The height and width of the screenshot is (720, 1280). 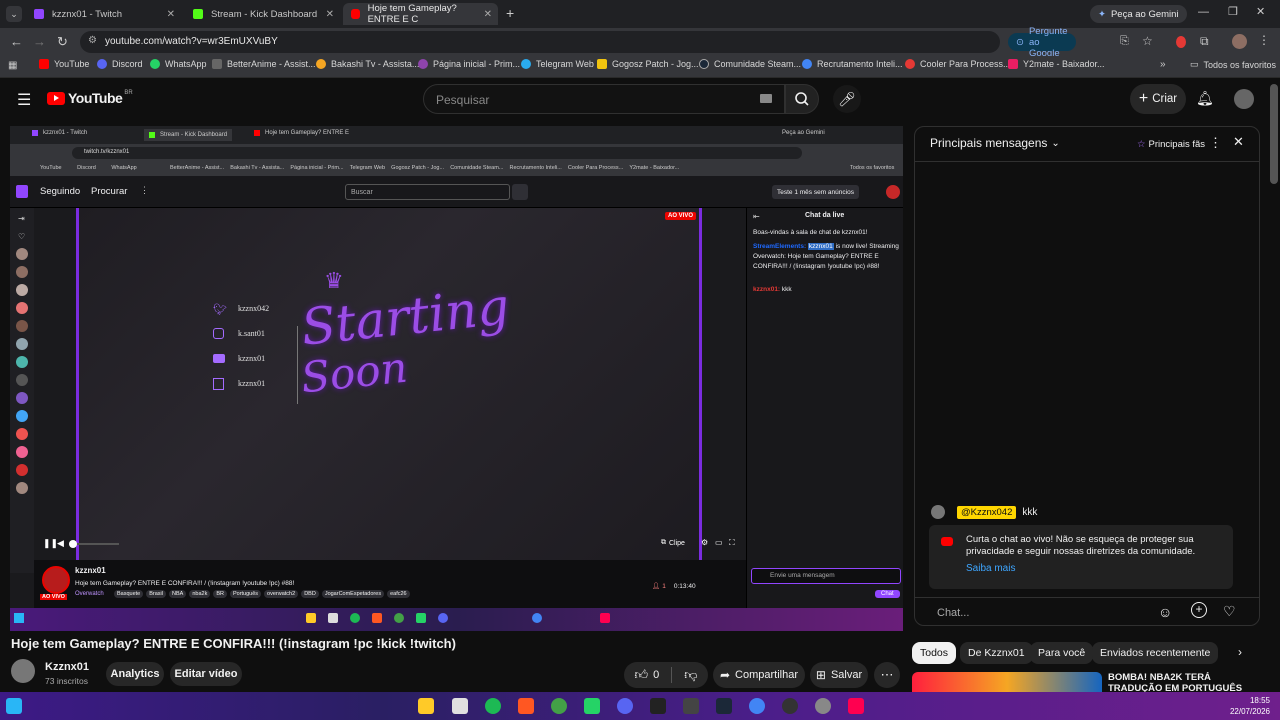 I want to click on search-input: Pesquisar, so click(x=604, y=99).